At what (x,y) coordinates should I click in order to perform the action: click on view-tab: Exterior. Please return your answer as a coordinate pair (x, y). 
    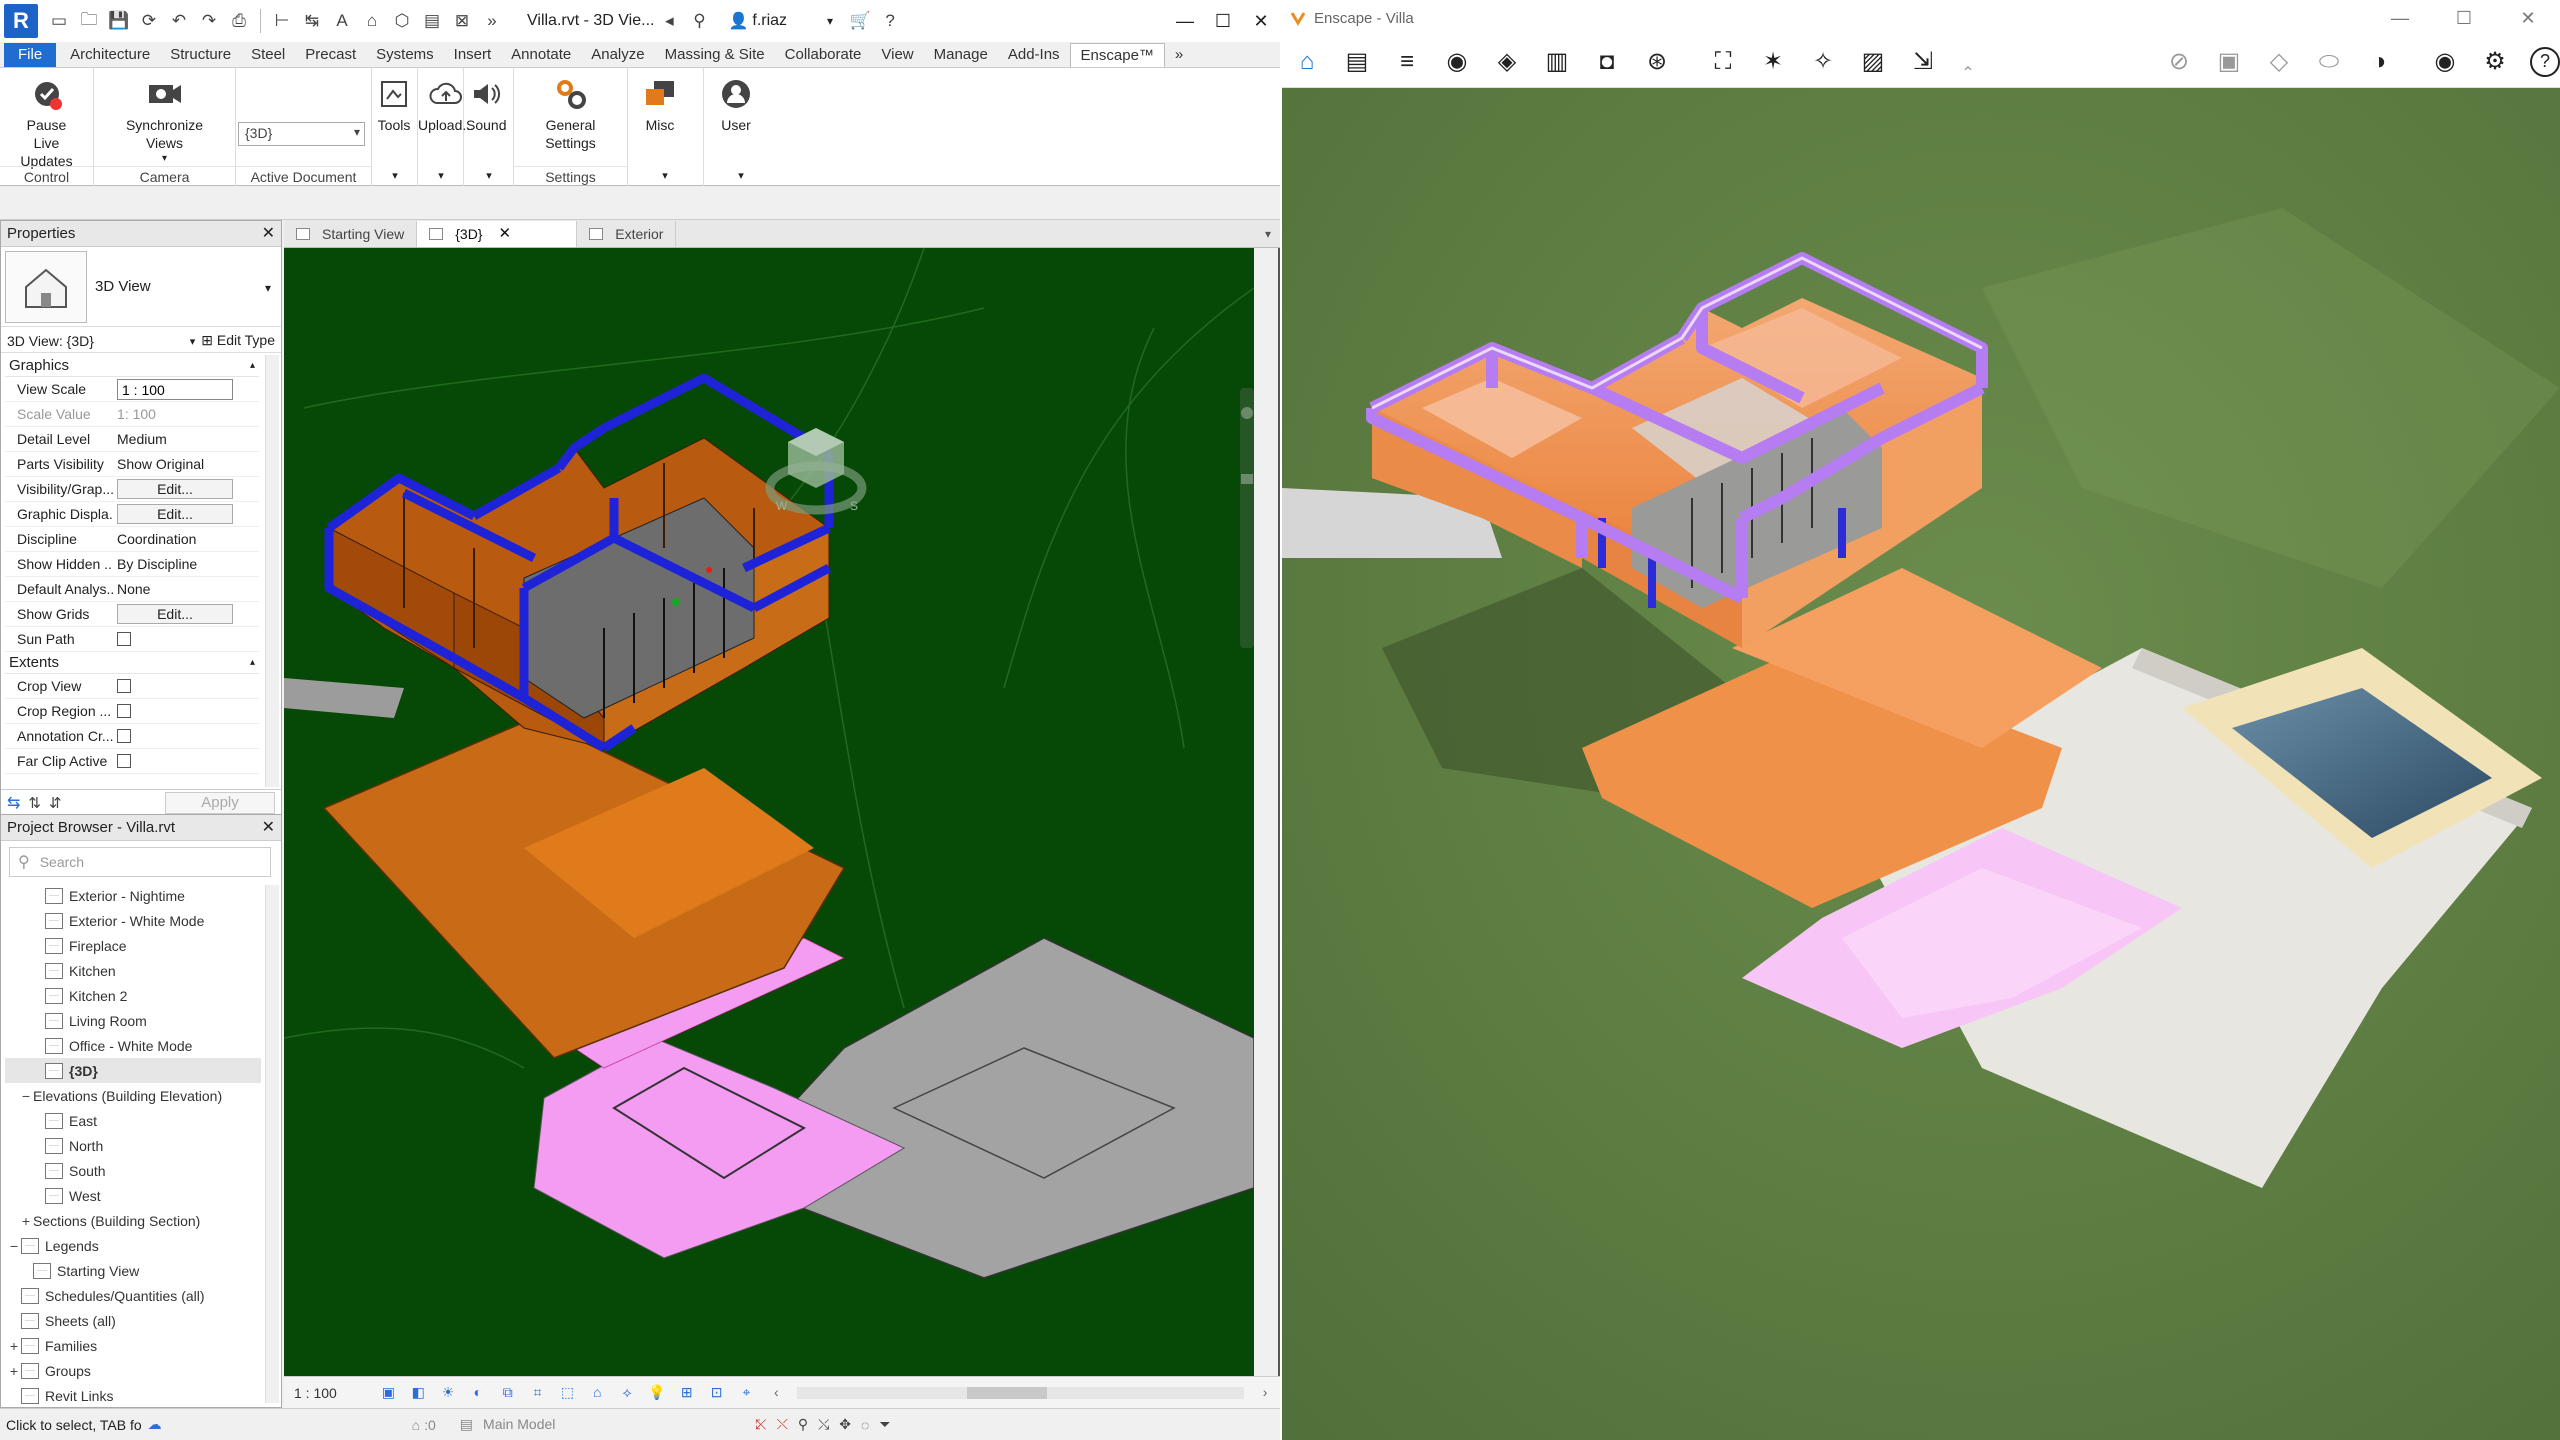
    Looking at the image, I should click on (627, 234).